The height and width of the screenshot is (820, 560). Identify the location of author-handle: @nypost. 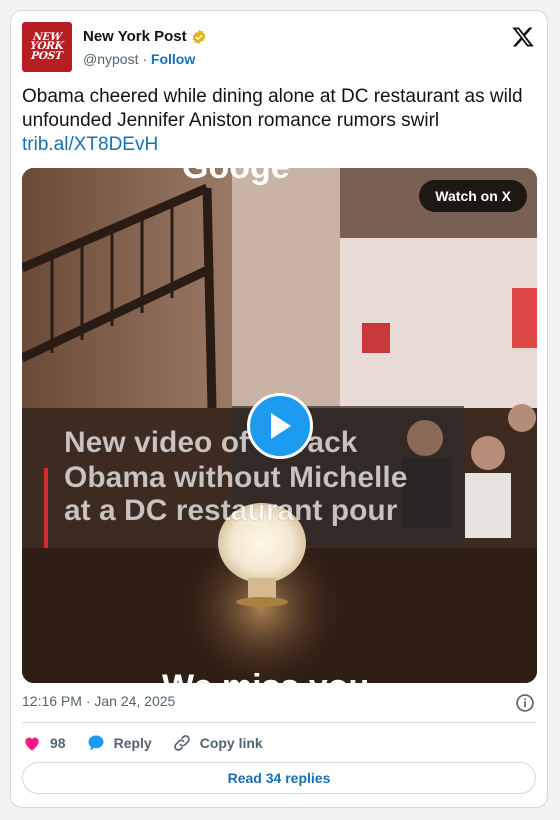
(110, 59).